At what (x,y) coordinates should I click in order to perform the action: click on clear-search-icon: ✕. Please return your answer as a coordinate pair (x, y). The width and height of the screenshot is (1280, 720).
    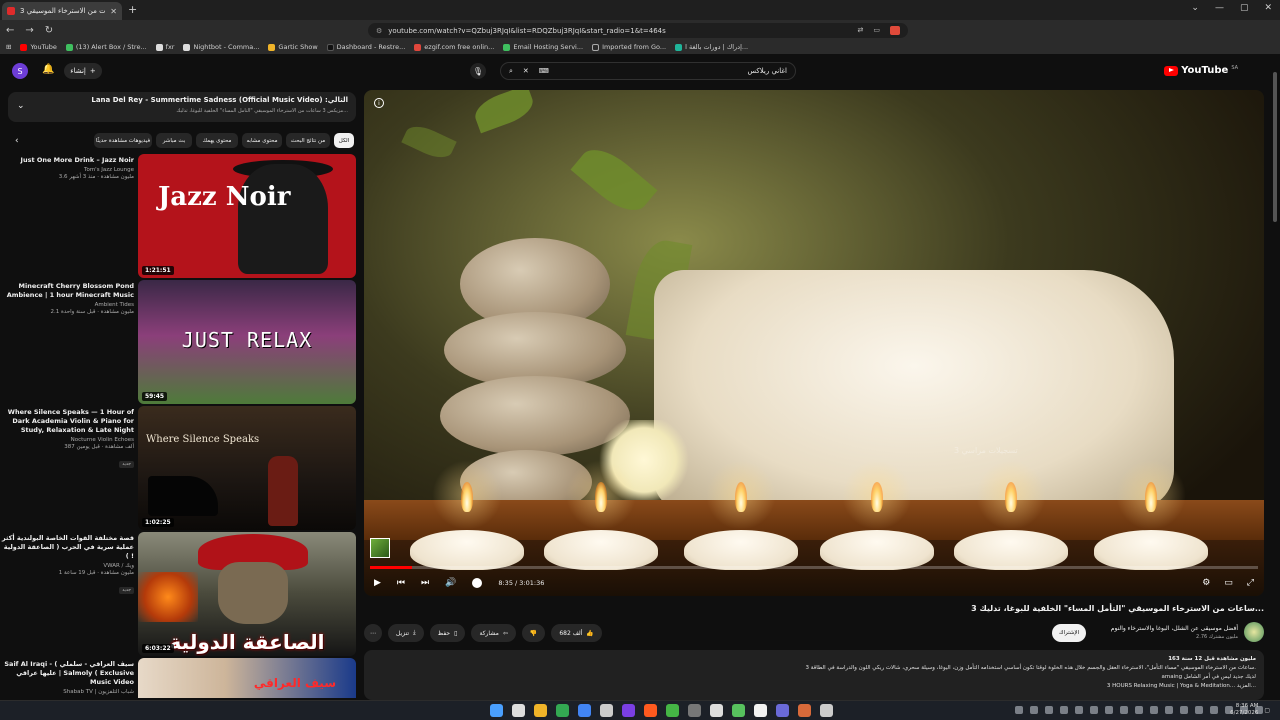
    Looking at the image, I should click on (526, 71).